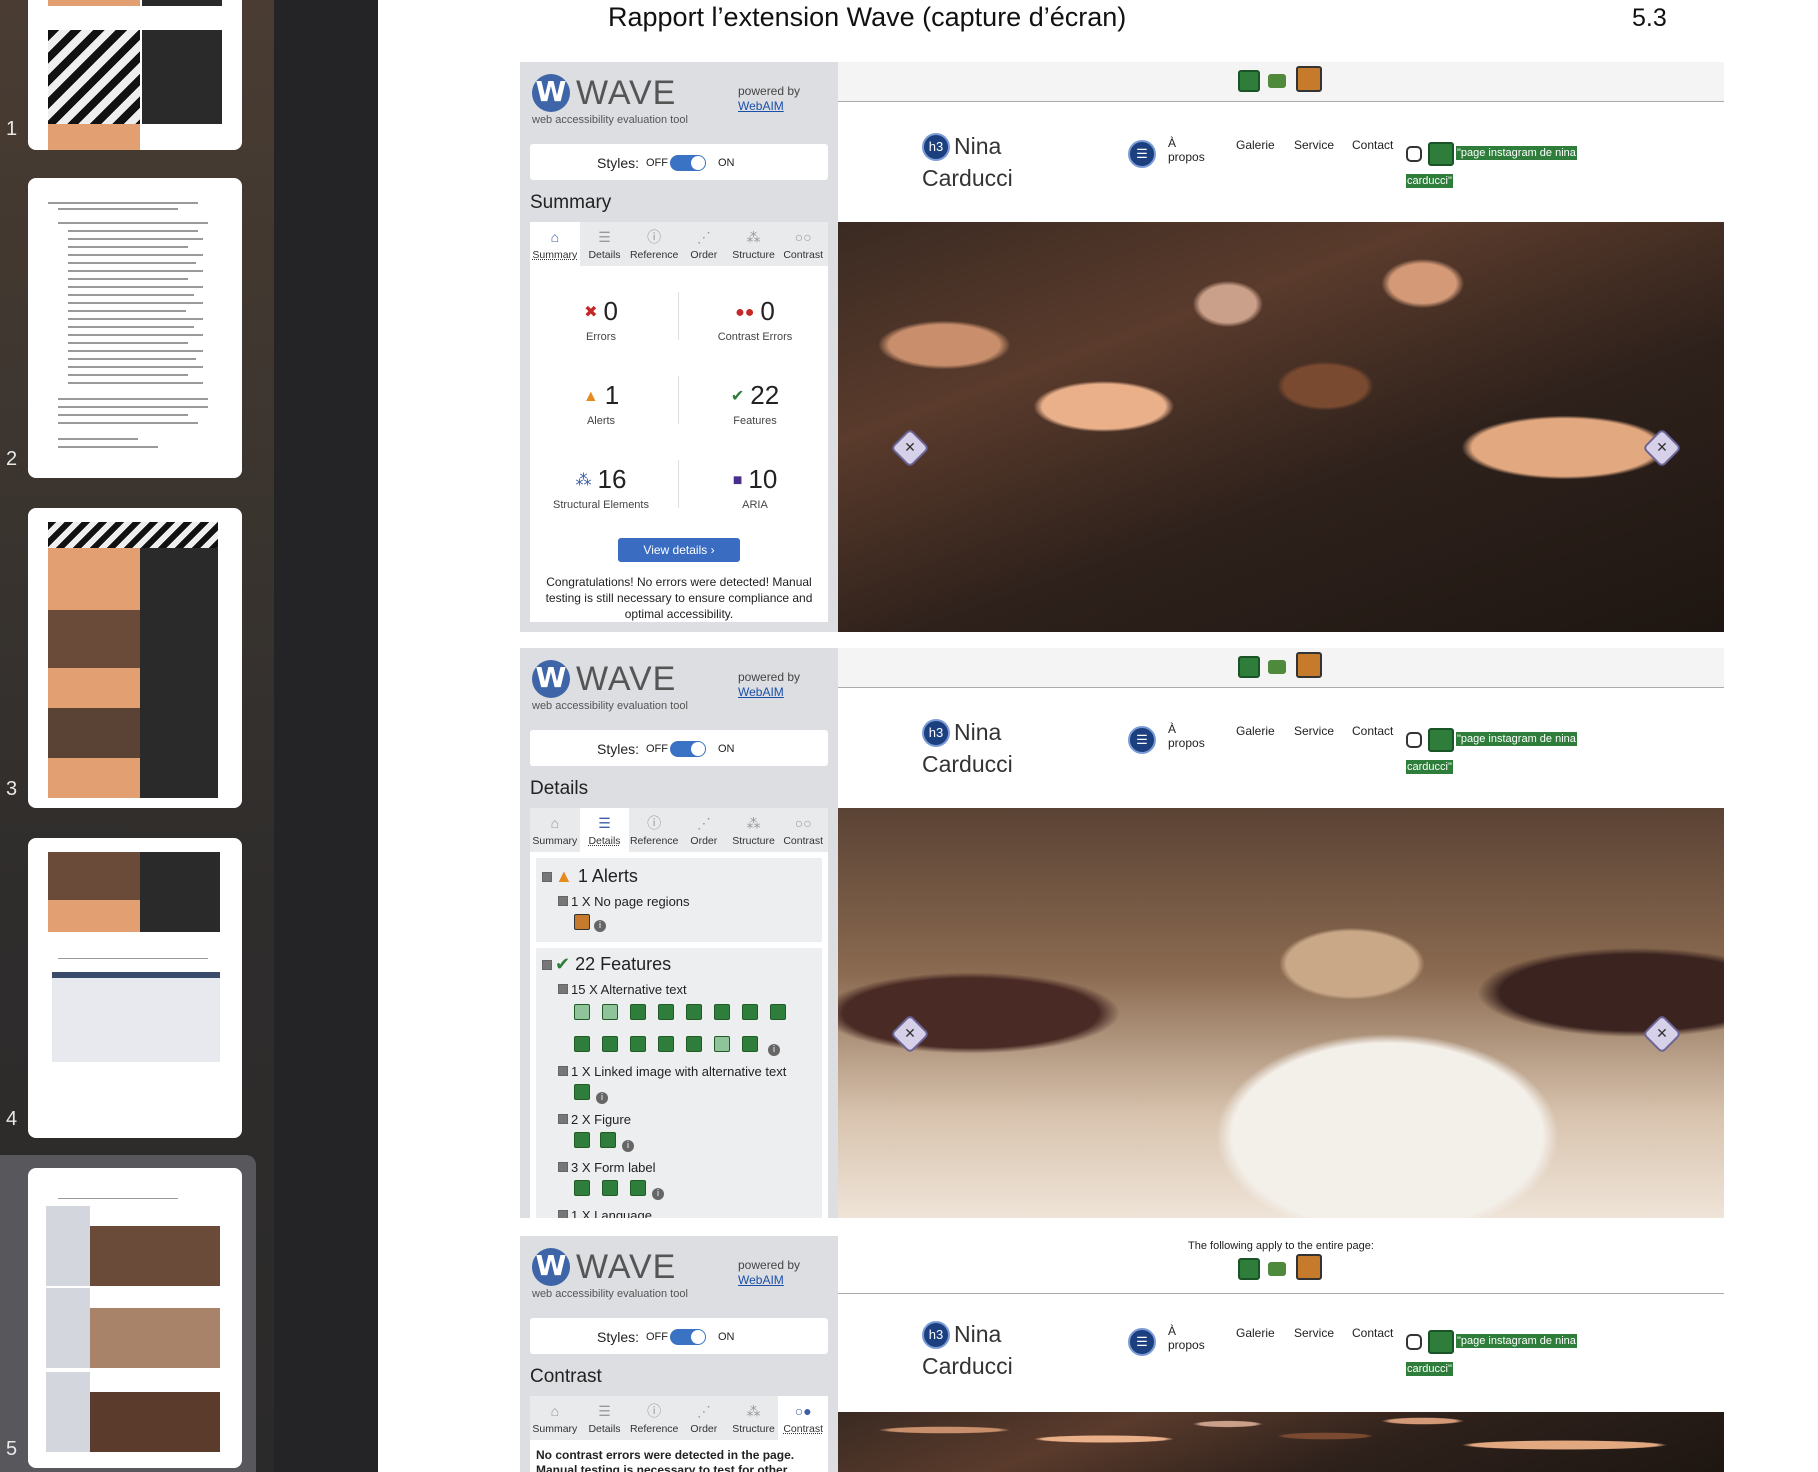 The image size is (1818, 1472). What do you see at coordinates (607, 1167) in the screenshot?
I see `feature-item-form-label: 3 X Form label` at bounding box center [607, 1167].